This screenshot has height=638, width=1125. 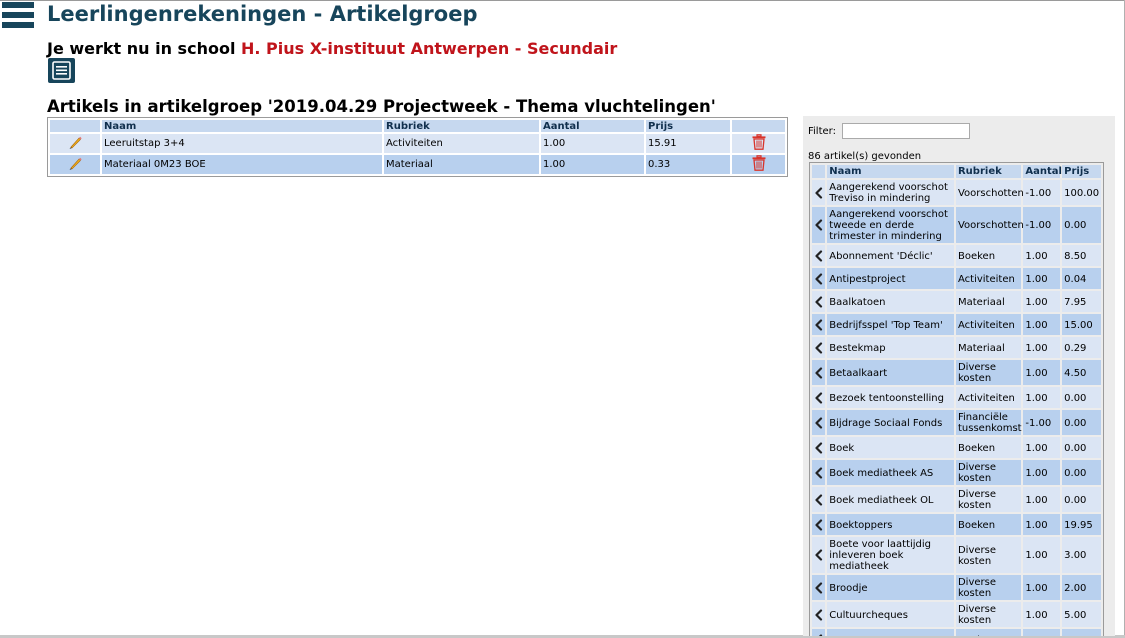 I want to click on article-prijs: 7.95, so click(x=1081, y=301).